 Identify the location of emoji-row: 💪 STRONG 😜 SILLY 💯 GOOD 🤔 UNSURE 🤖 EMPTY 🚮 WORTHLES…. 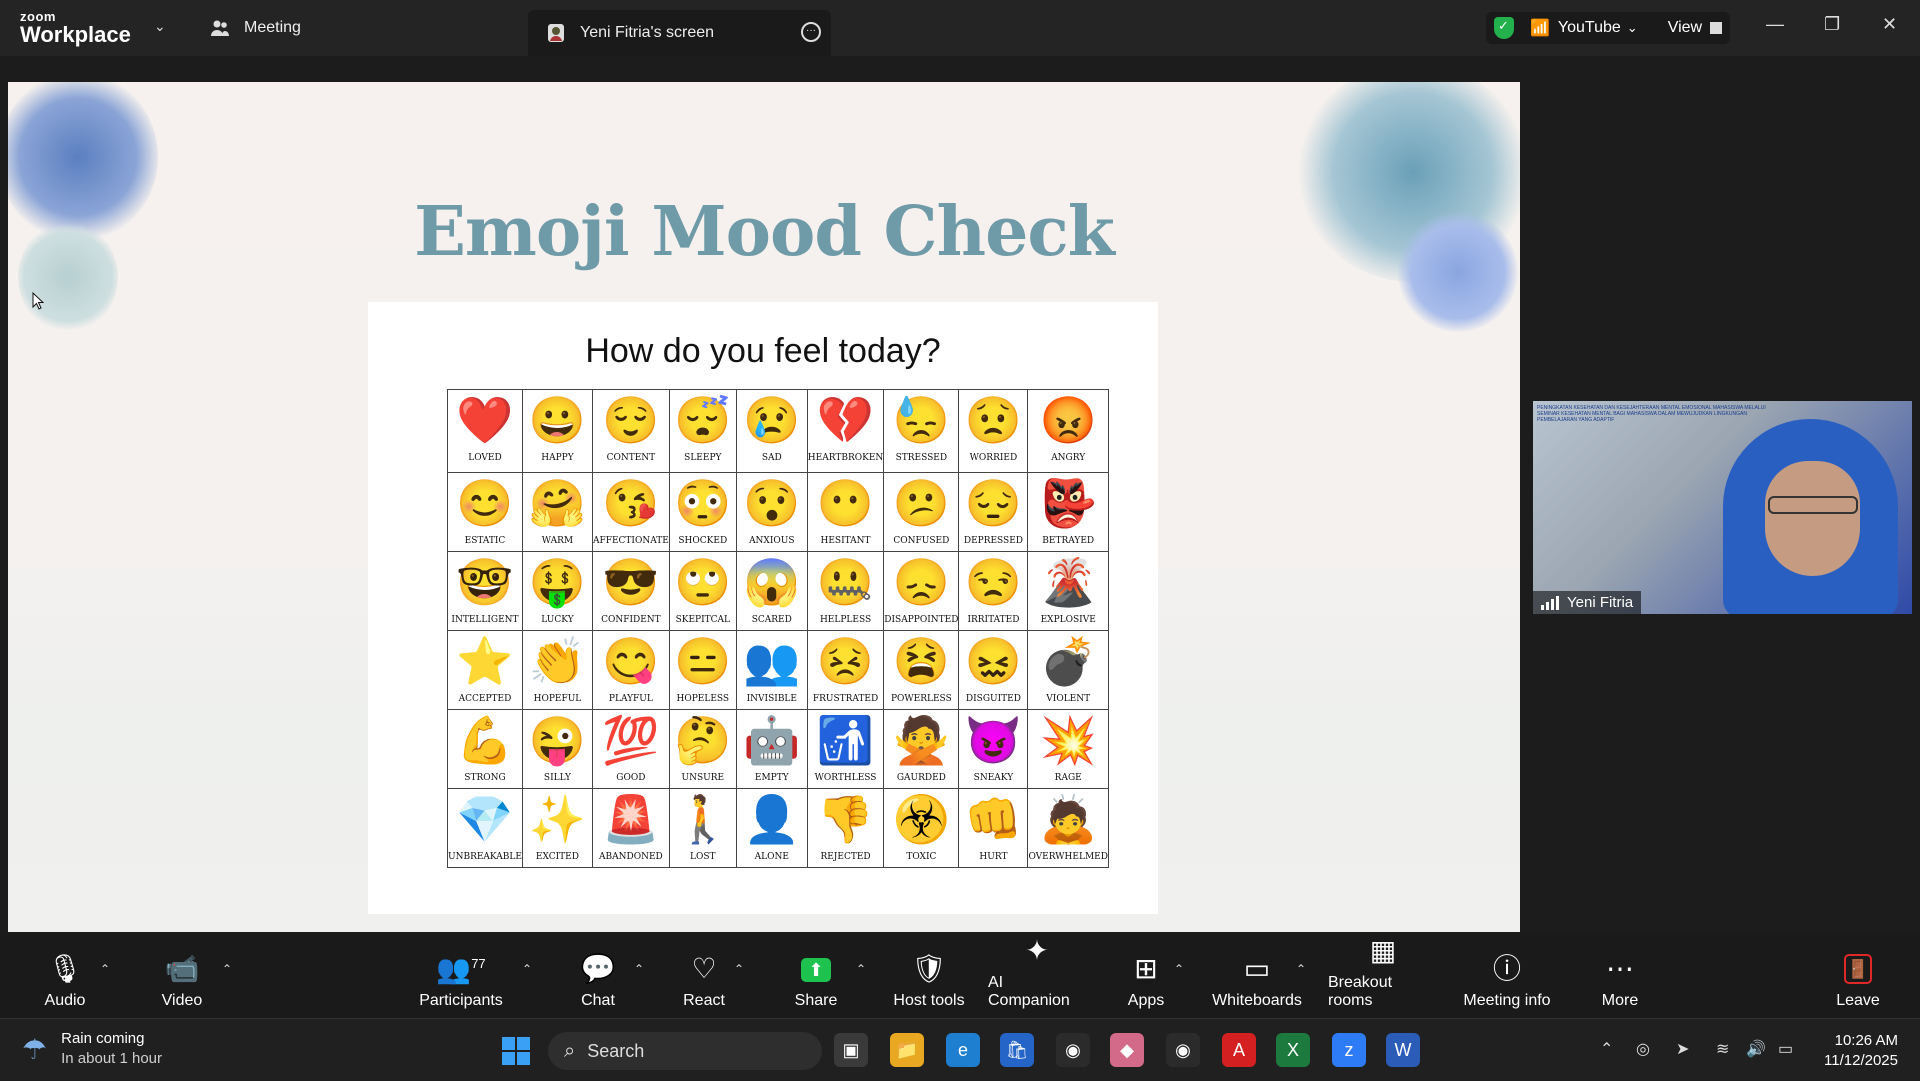
(778, 749).